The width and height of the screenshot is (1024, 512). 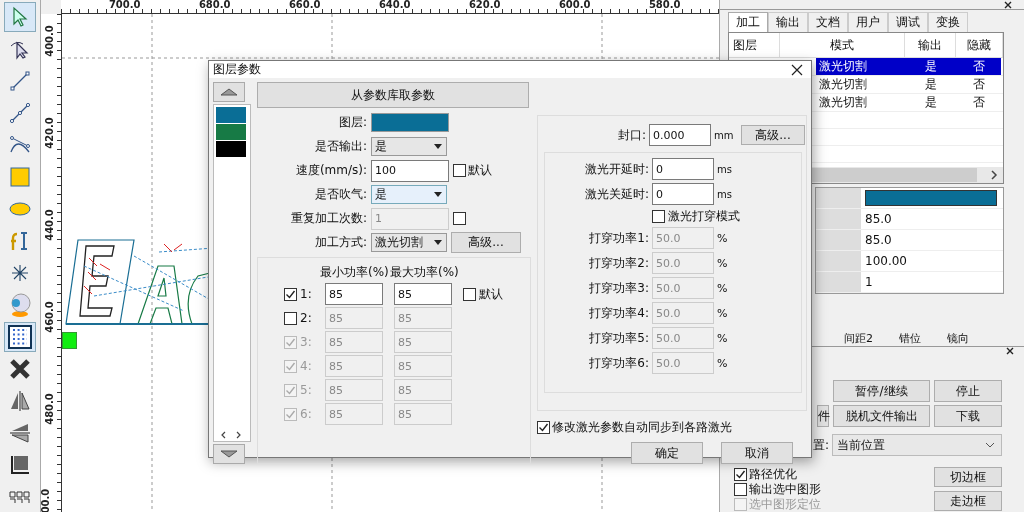 I want to click on action-button: 件, so click(x=823, y=416).